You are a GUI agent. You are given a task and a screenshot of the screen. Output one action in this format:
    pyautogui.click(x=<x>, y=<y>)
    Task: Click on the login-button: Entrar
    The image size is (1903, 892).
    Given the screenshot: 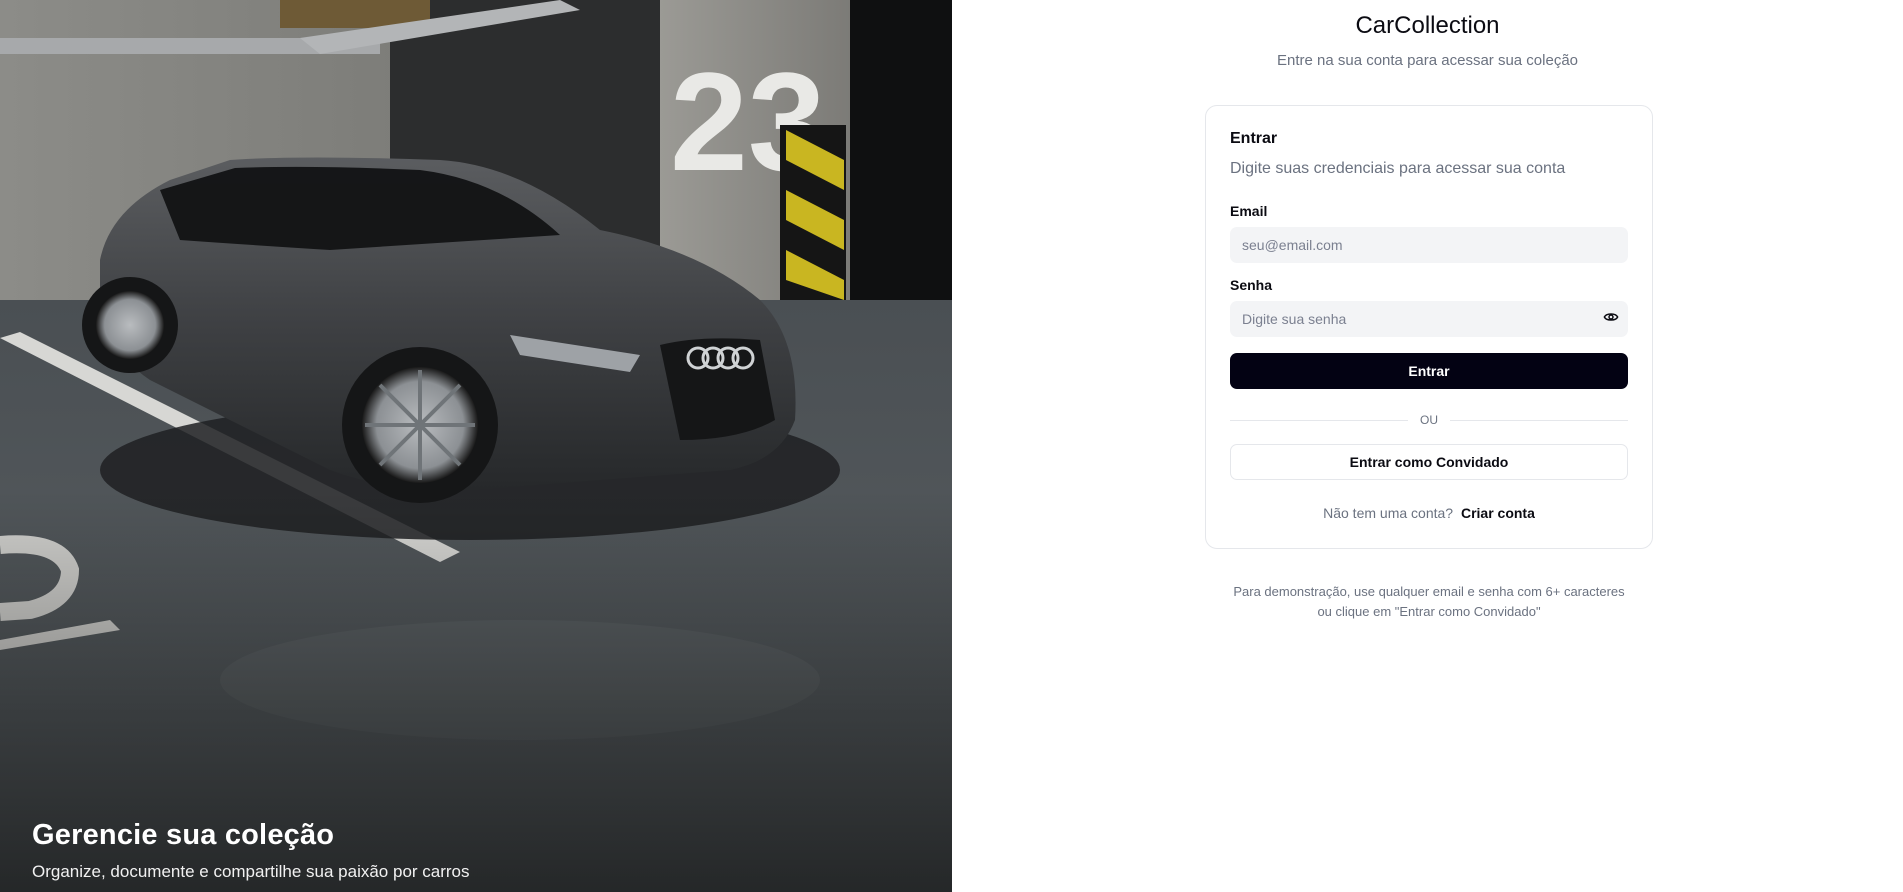 What is the action you would take?
    pyautogui.click(x=1429, y=371)
    